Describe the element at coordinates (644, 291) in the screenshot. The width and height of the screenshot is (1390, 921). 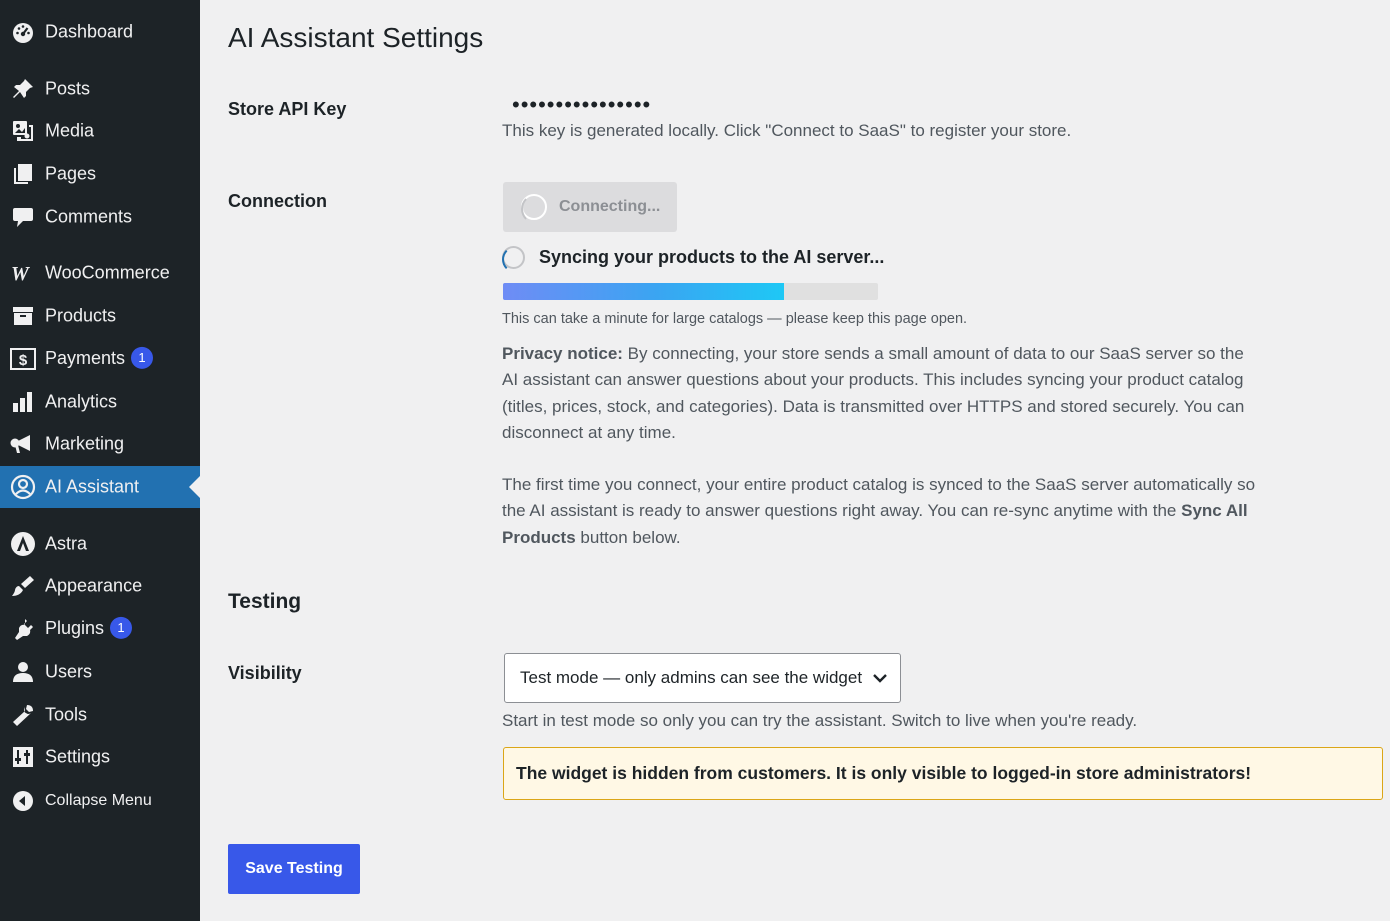
I see `sync-progress-fill` at that location.